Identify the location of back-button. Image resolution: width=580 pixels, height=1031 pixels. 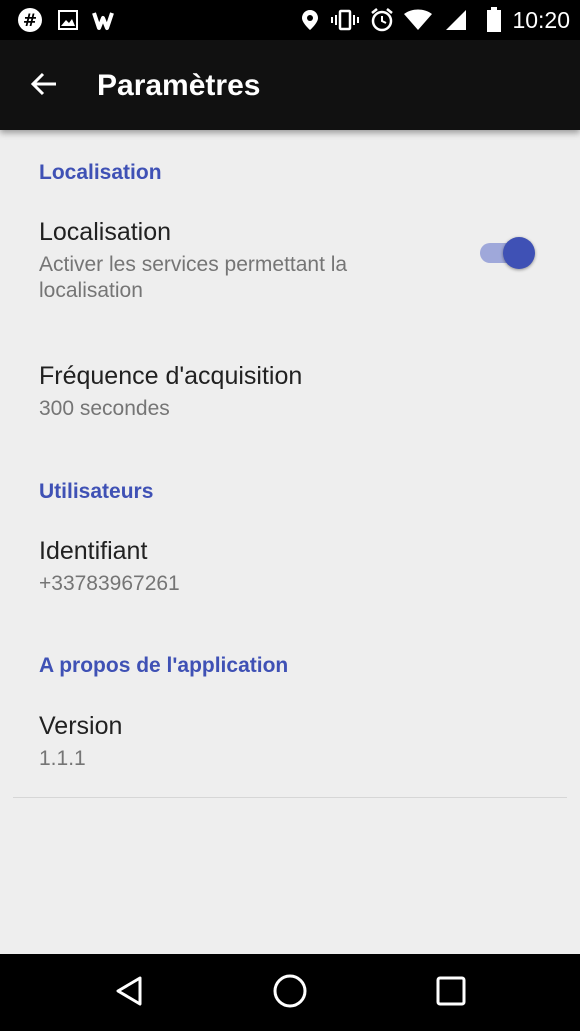
(44, 86).